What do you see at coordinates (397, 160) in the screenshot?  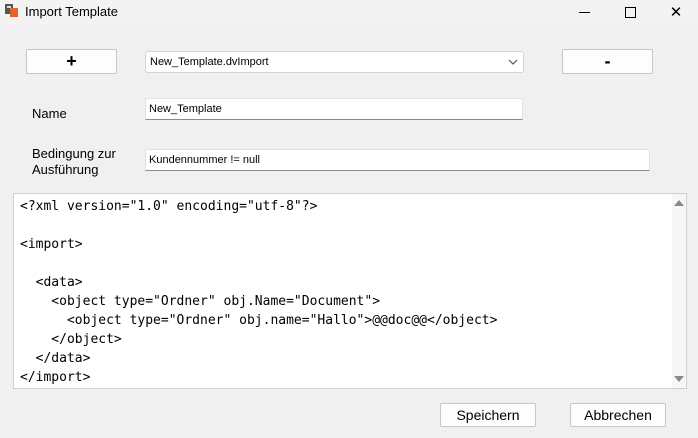 I see `condition-field: Kundennummer != null` at bounding box center [397, 160].